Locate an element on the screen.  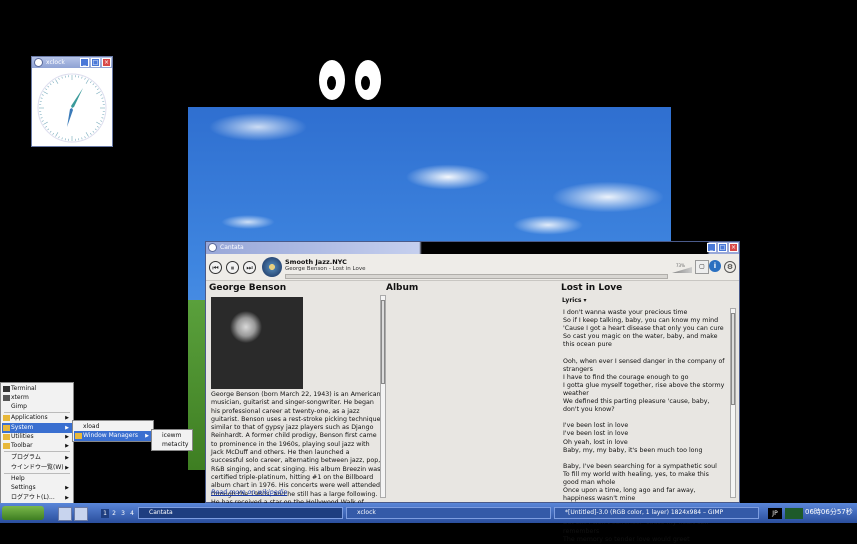
info-icon: i is located at coordinates (715, 266).